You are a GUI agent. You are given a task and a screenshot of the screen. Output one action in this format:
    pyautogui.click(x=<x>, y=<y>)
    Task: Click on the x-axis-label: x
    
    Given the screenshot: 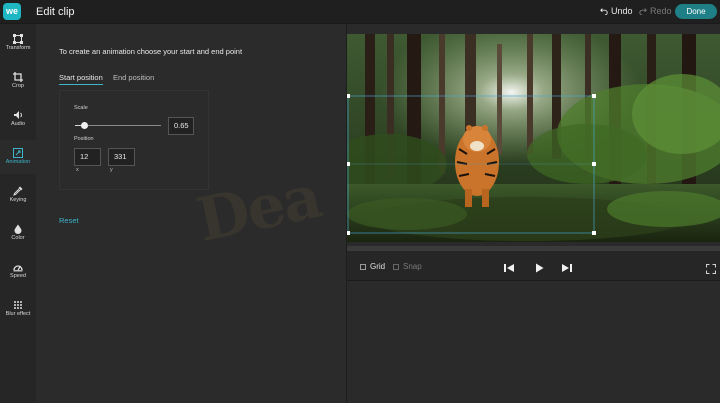 What is the action you would take?
    pyautogui.click(x=77, y=170)
    